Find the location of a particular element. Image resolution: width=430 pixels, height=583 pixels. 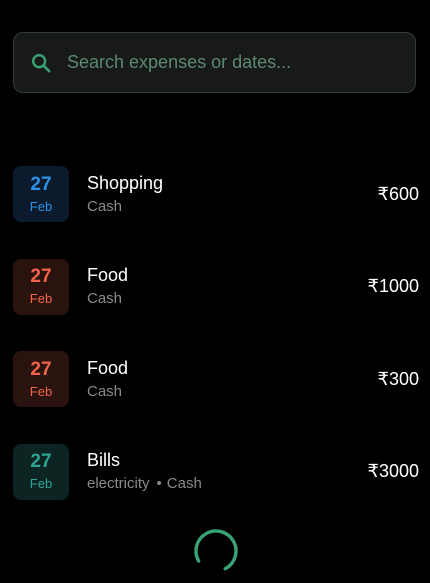

item-text: Shopping Cash is located at coordinates (232, 194).